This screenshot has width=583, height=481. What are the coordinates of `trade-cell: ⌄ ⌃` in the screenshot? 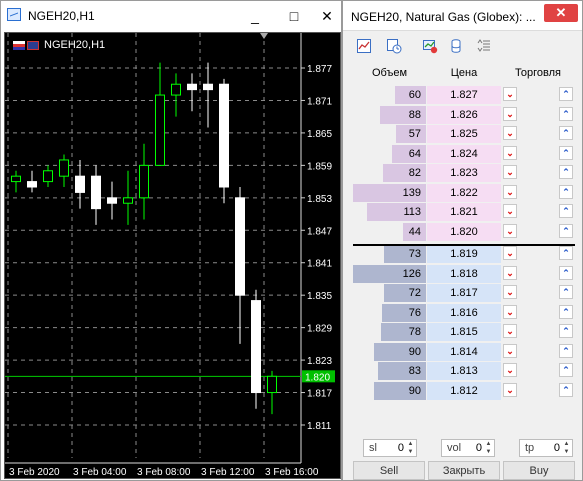 It's located at (538, 274).